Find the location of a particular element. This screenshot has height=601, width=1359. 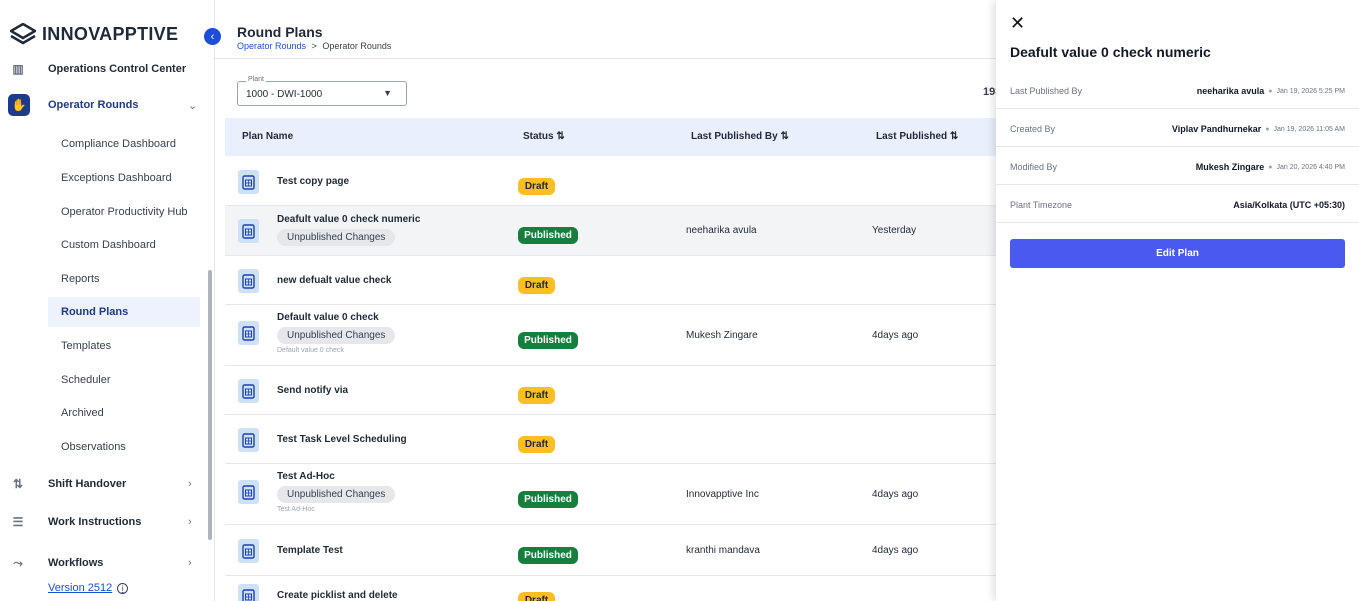

detail-date: Jan 19, 2026 11:05 AM is located at coordinates (1309, 129).